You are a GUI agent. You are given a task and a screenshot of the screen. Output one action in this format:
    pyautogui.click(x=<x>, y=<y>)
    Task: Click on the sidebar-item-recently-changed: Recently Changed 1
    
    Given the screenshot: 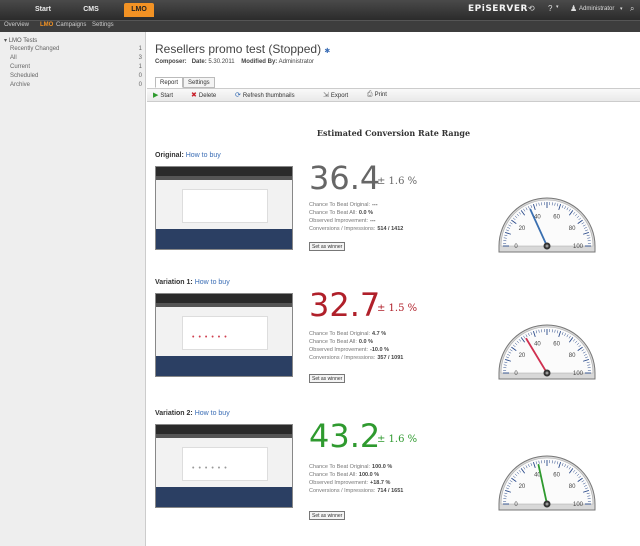 What is the action you would take?
    pyautogui.click(x=76, y=50)
    